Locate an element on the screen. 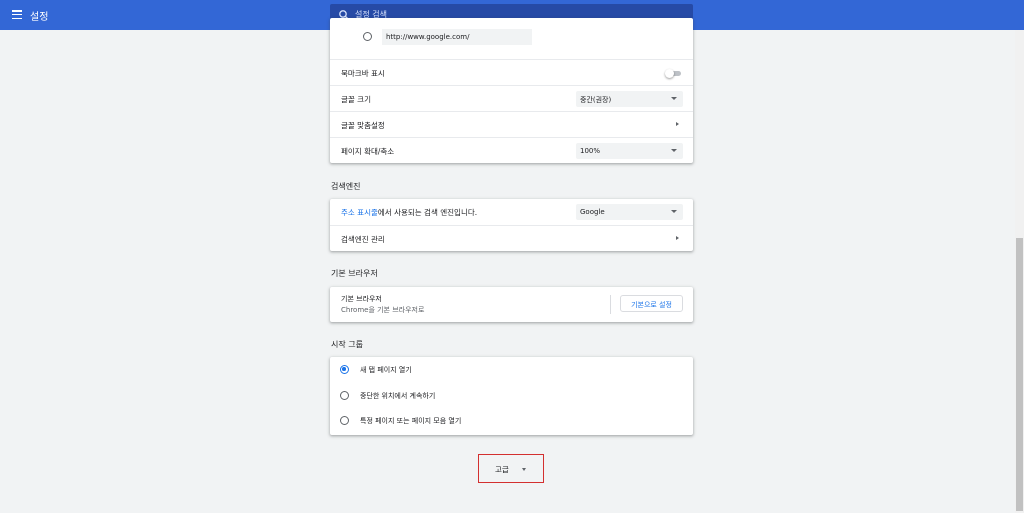  startup-option-new-tab: 새 탭 페이지 열기 is located at coordinates (511, 370).